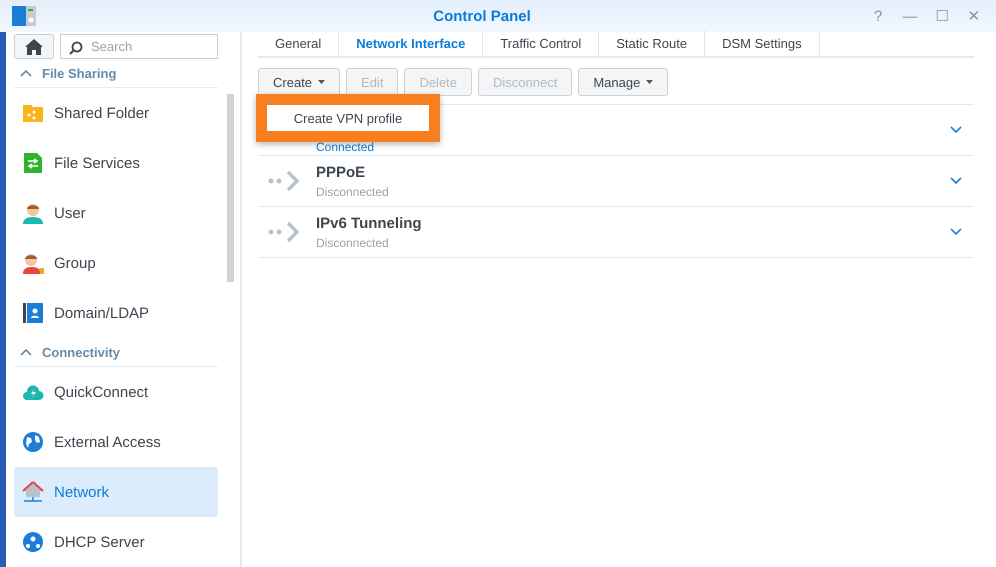 This screenshot has width=996, height=567. What do you see at coordinates (116, 442) in the screenshot?
I see `sidebar-item: External Access` at bounding box center [116, 442].